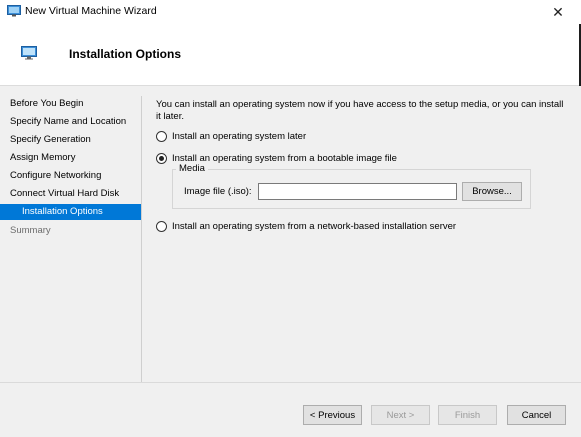 The height and width of the screenshot is (437, 581). Describe the element at coordinates (467, 415) in the screenshot. I see `finish-button: Finish` at that location.